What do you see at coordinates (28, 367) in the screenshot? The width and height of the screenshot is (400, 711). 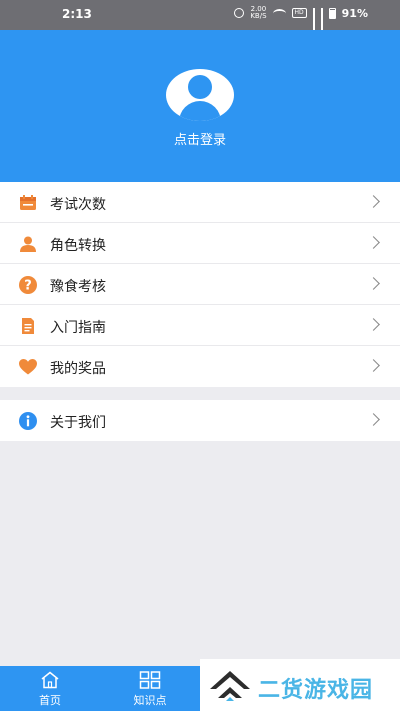 I see `heart-icon` at bounding box center [28, 367].